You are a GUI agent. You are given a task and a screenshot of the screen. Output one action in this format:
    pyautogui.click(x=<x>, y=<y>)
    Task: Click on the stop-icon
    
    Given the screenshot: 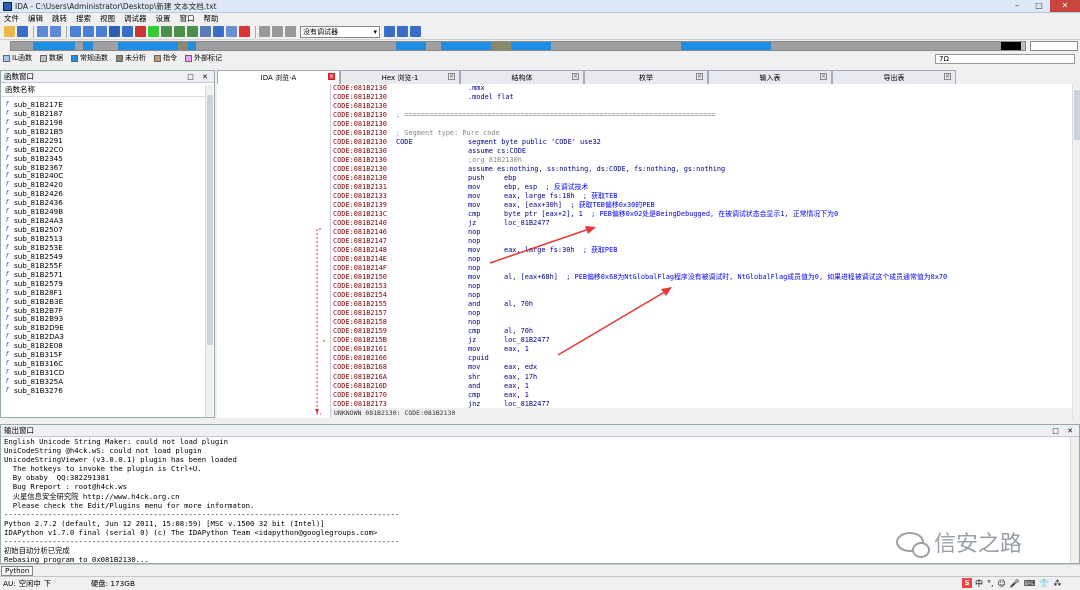 What is the action you would take?
    pyautogui.click(x=290, y=31)
    